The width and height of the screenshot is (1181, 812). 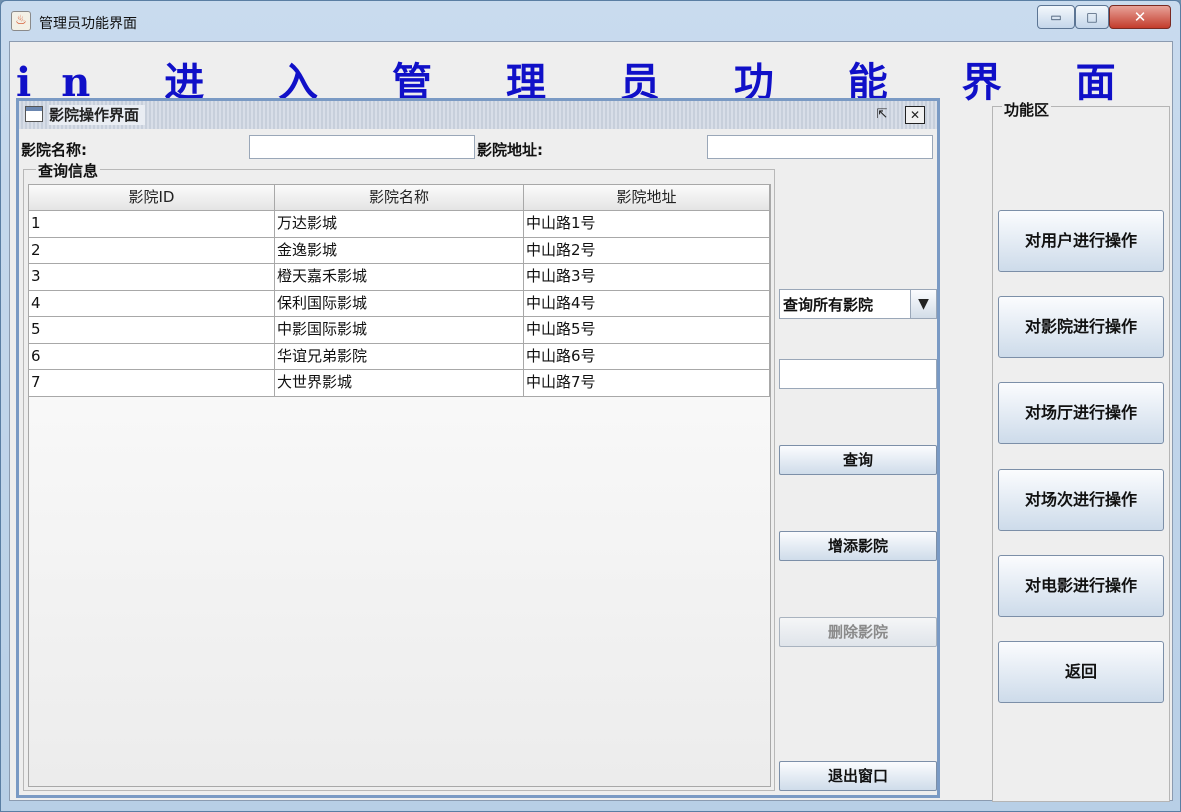 I want to click on column-header-address: 影院地址, so click(x=647, y=198).